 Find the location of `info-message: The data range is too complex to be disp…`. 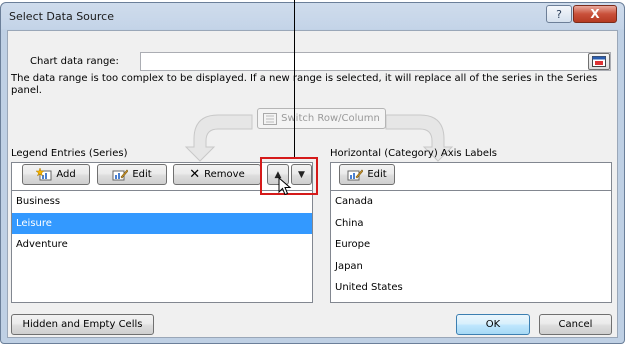

info-message: The data range is too complex to be disp… is located at coordinates (304, 84).